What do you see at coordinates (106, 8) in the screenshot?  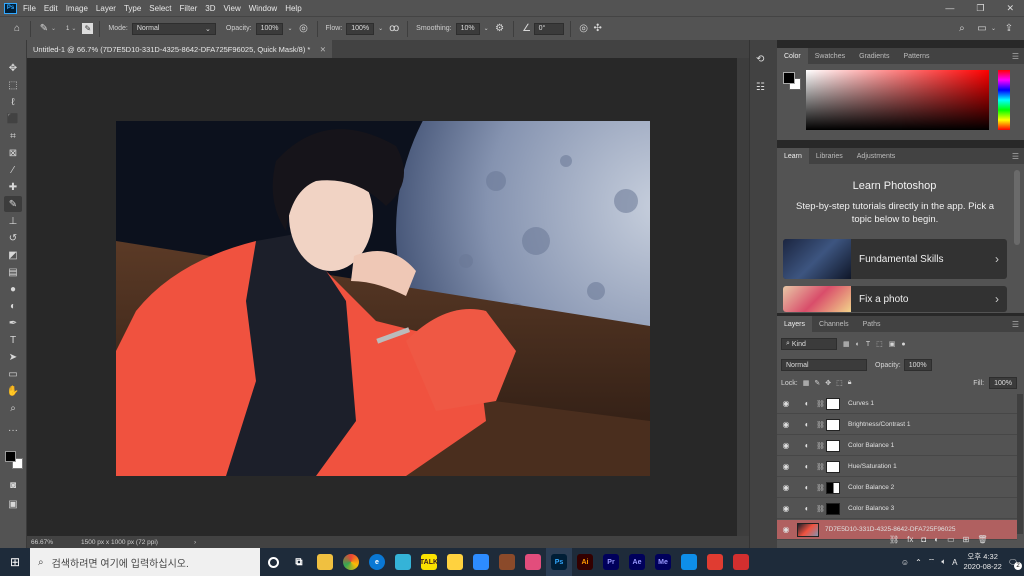 I see `menu-layer: Layer` at bounding box center [106, 8].